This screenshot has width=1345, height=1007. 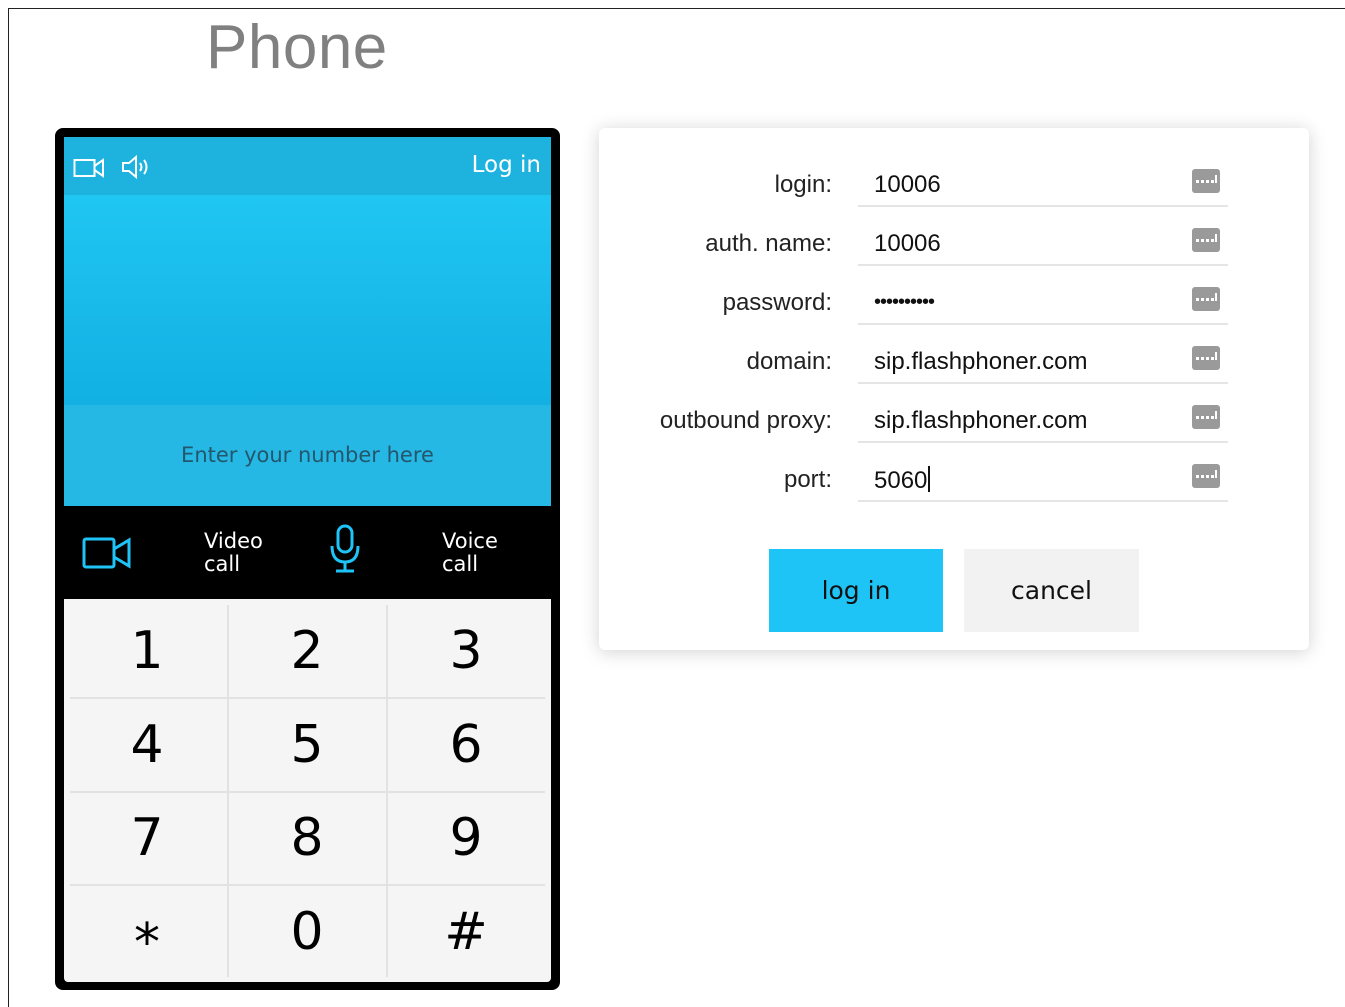 I want to click on login-link: Log in, so click(x=506, y=165).